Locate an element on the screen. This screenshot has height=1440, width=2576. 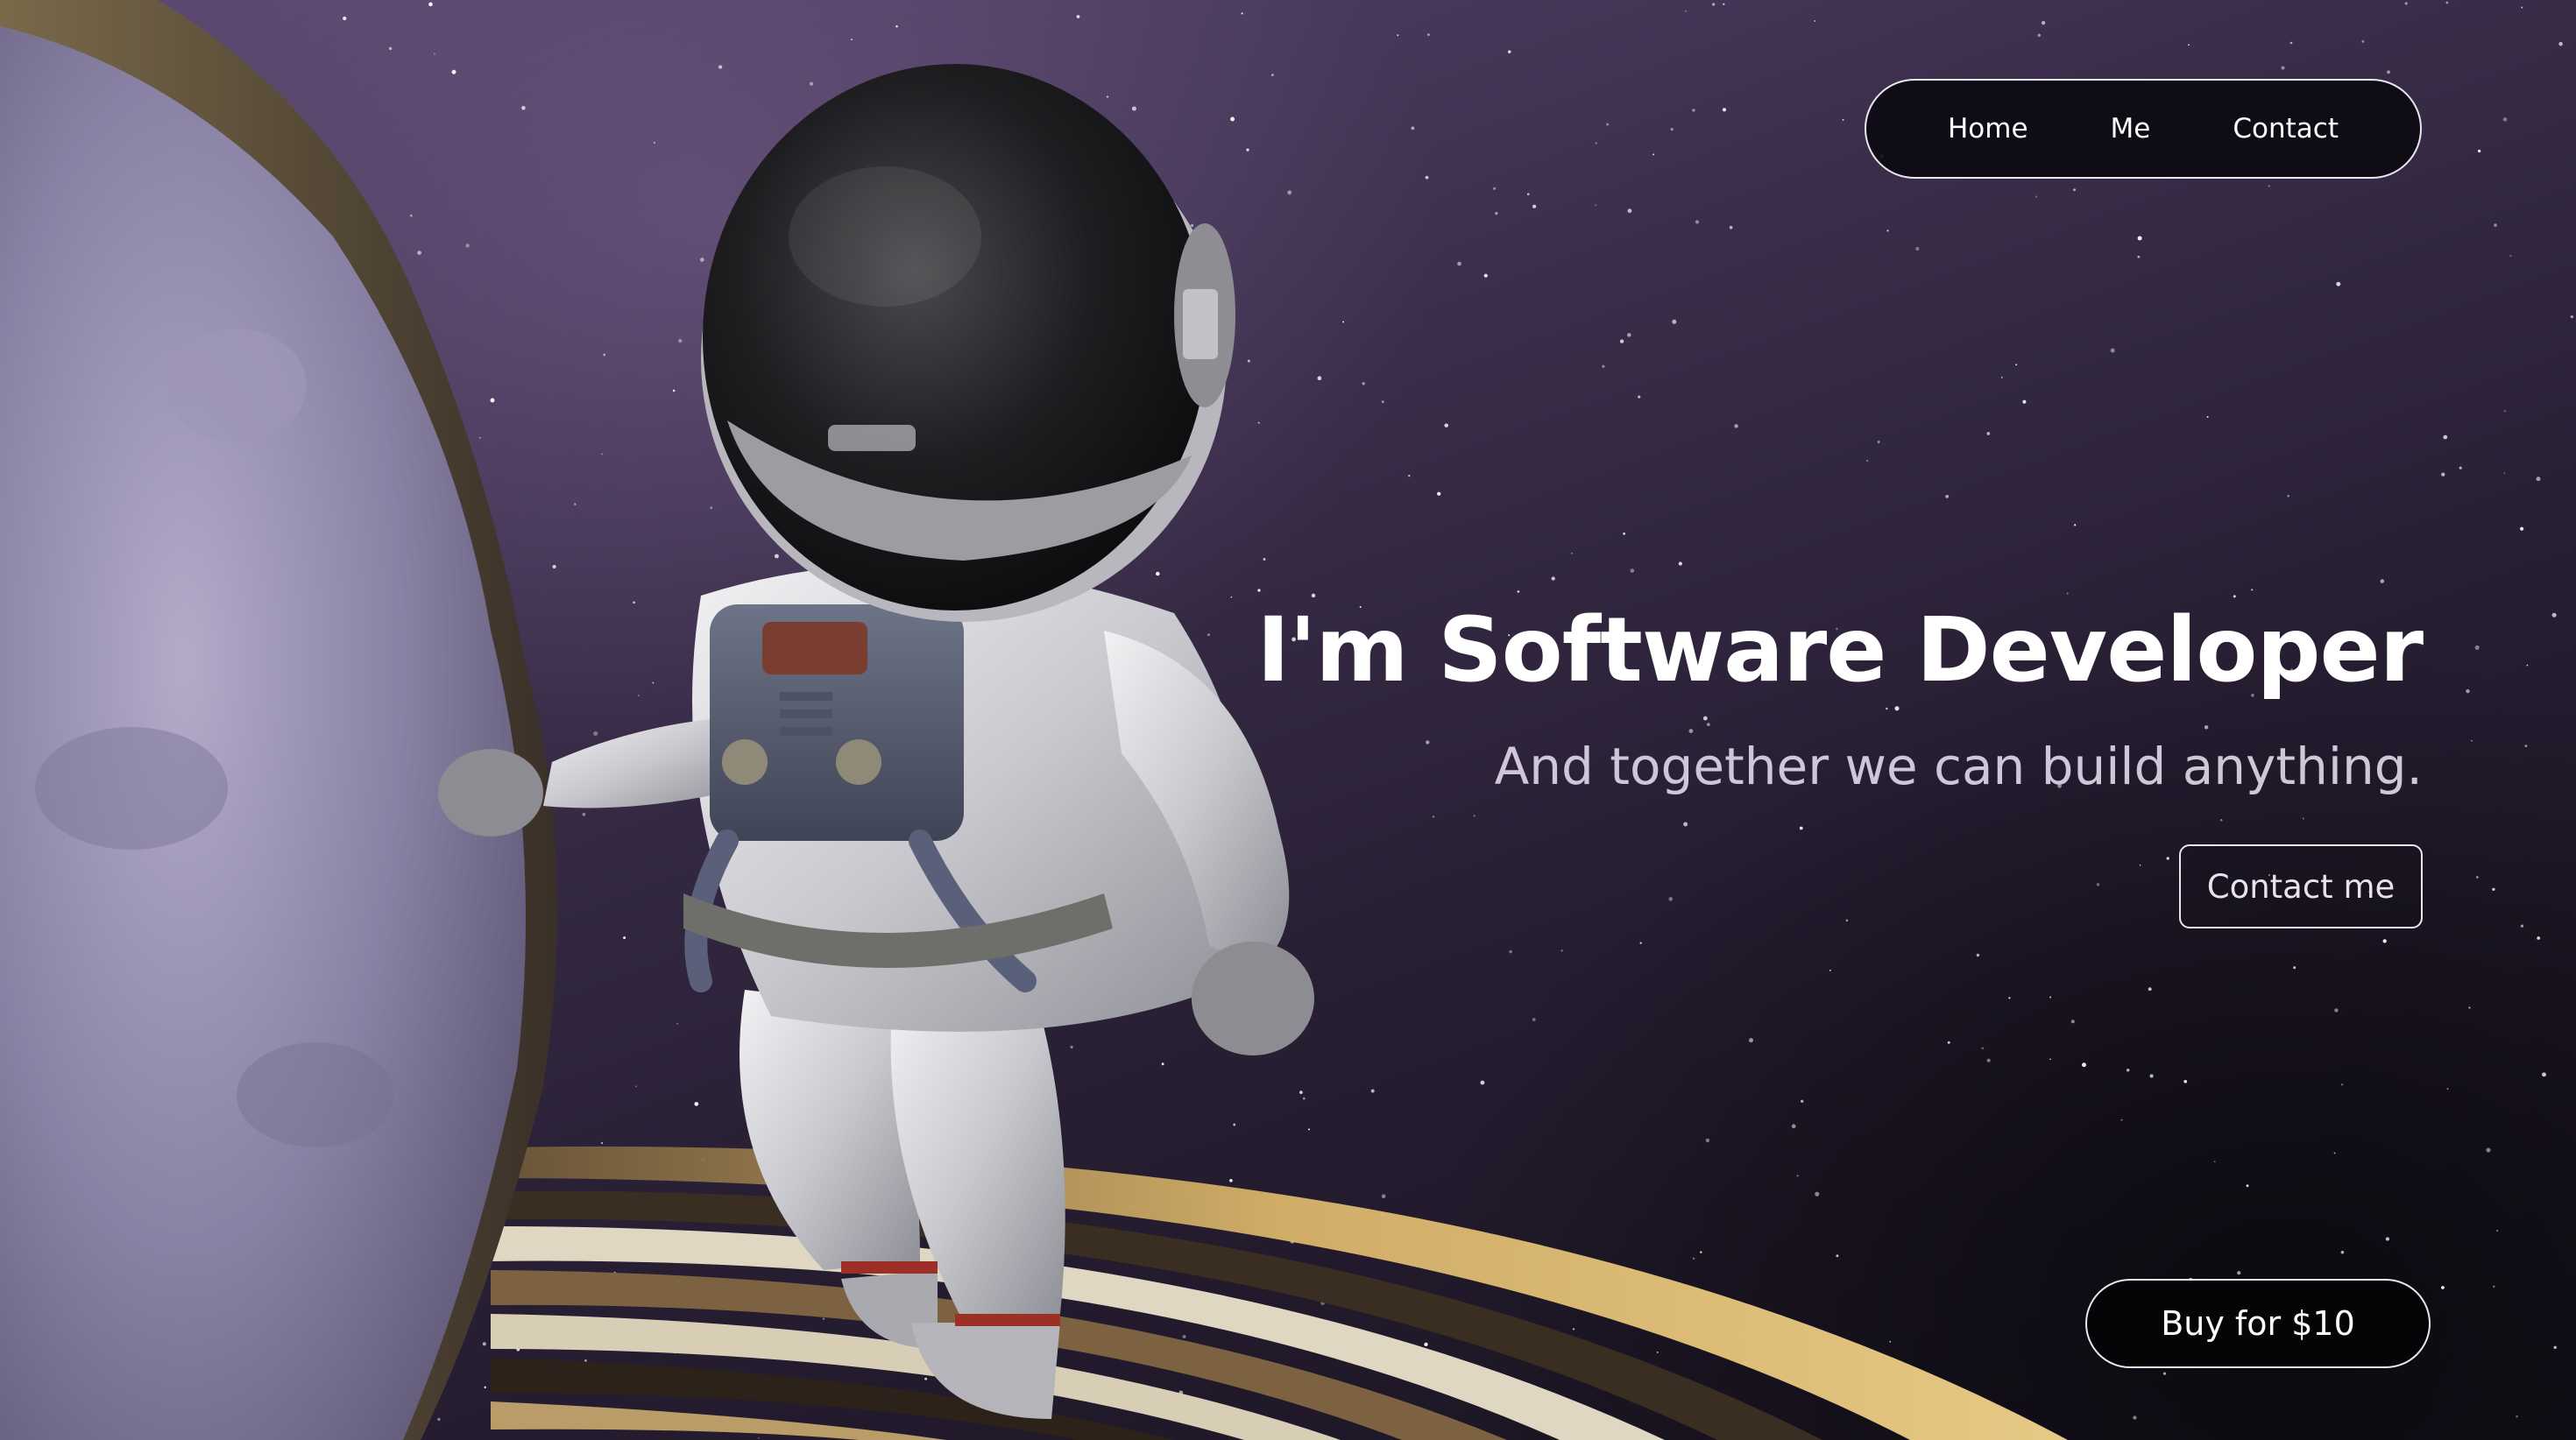
contact-me-button: Contact me is located at coordinates (2301, 886).